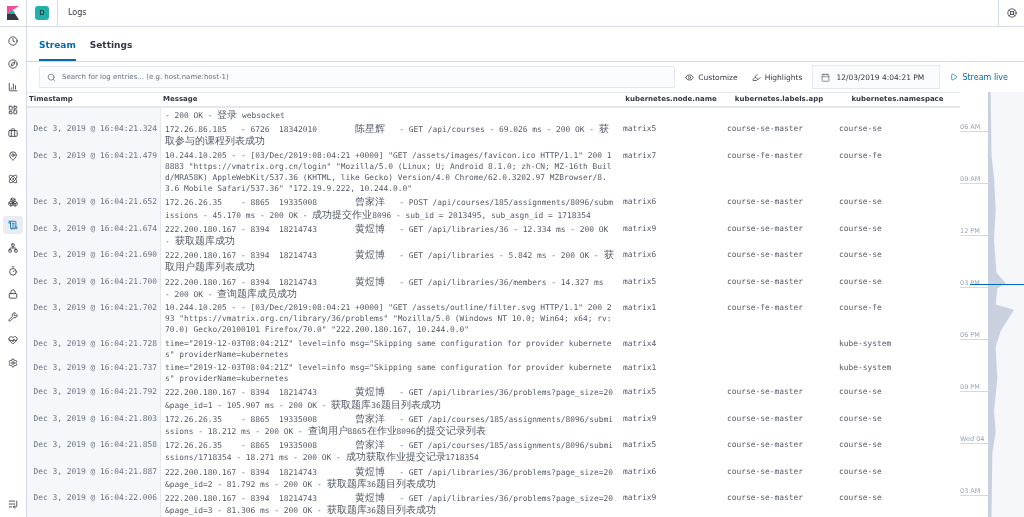 This screenshot has width=1024, height=517. What do you see at coordinates (690, 77) in the screenshot?
I see `eye-icon` at bounding box center [690, 77].